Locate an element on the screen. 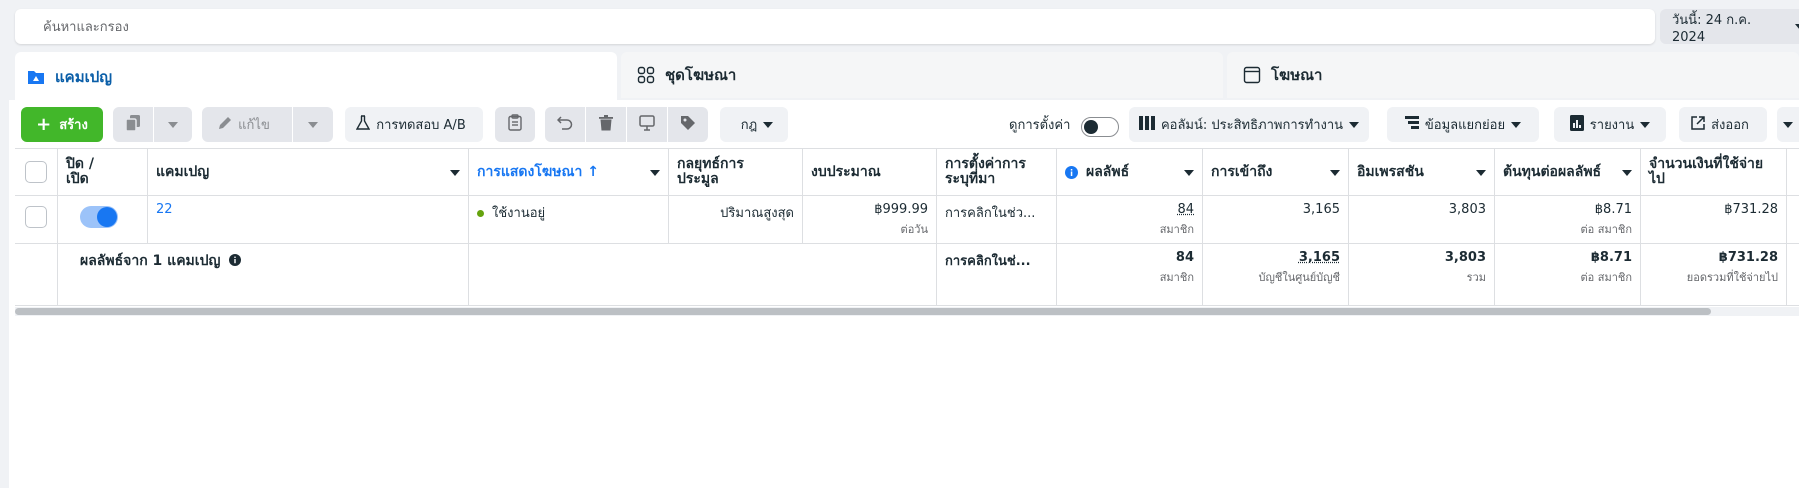 This screenshot has width=1799, height=488. header-impressions: อิมเพรสชัน is located at coordinates (1422, 172).